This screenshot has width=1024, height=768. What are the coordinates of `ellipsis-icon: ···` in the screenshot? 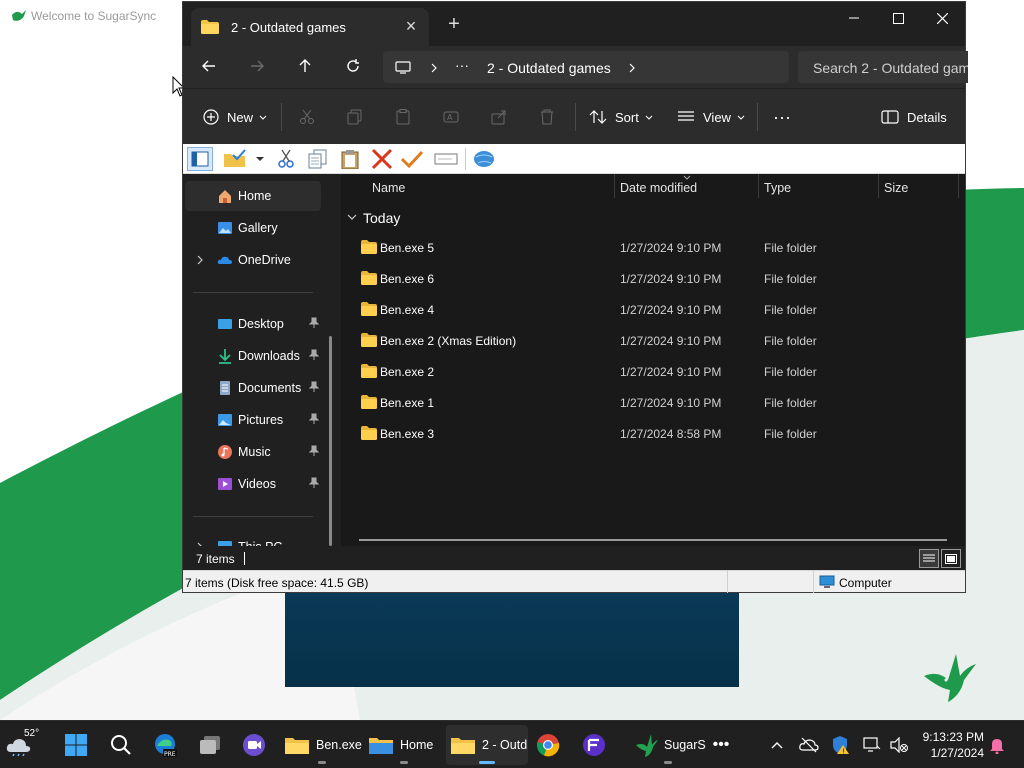 It's located at (782, 116).